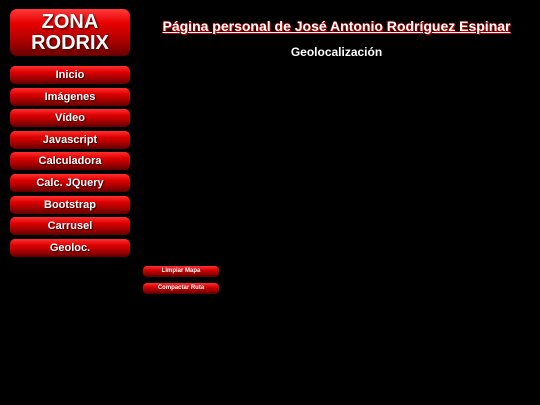  I want to click on nav-item-calculadora: Calculadora, so click(70, 161).